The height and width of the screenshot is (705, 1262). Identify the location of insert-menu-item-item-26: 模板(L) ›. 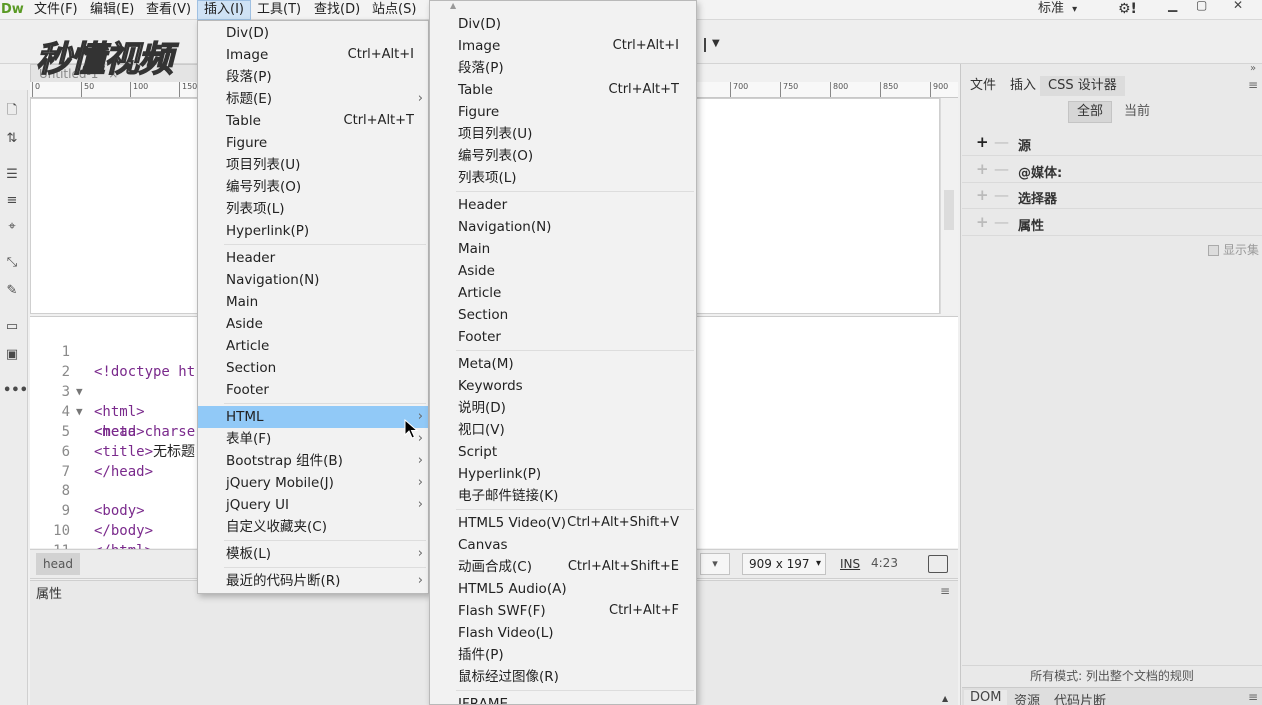
(313, 554).